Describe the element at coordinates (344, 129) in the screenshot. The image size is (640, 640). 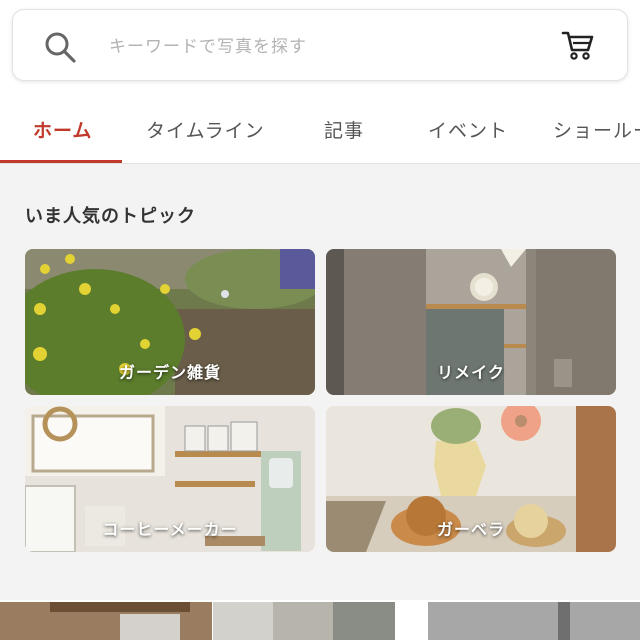
I see `tab-articles: 記事` at that location.